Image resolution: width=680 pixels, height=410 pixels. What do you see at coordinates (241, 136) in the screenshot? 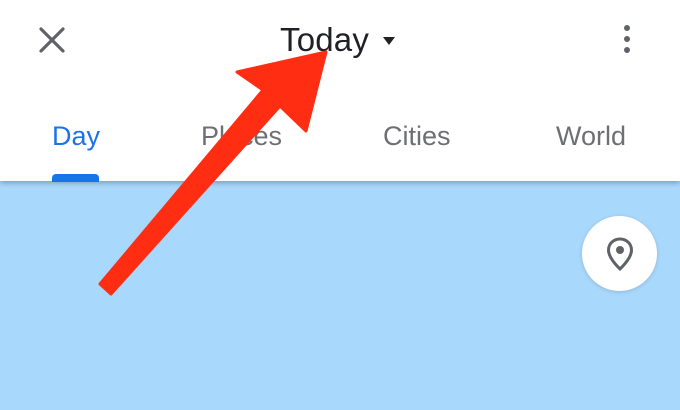
I see `tab-places: Places` at bounding box center [241, 136].